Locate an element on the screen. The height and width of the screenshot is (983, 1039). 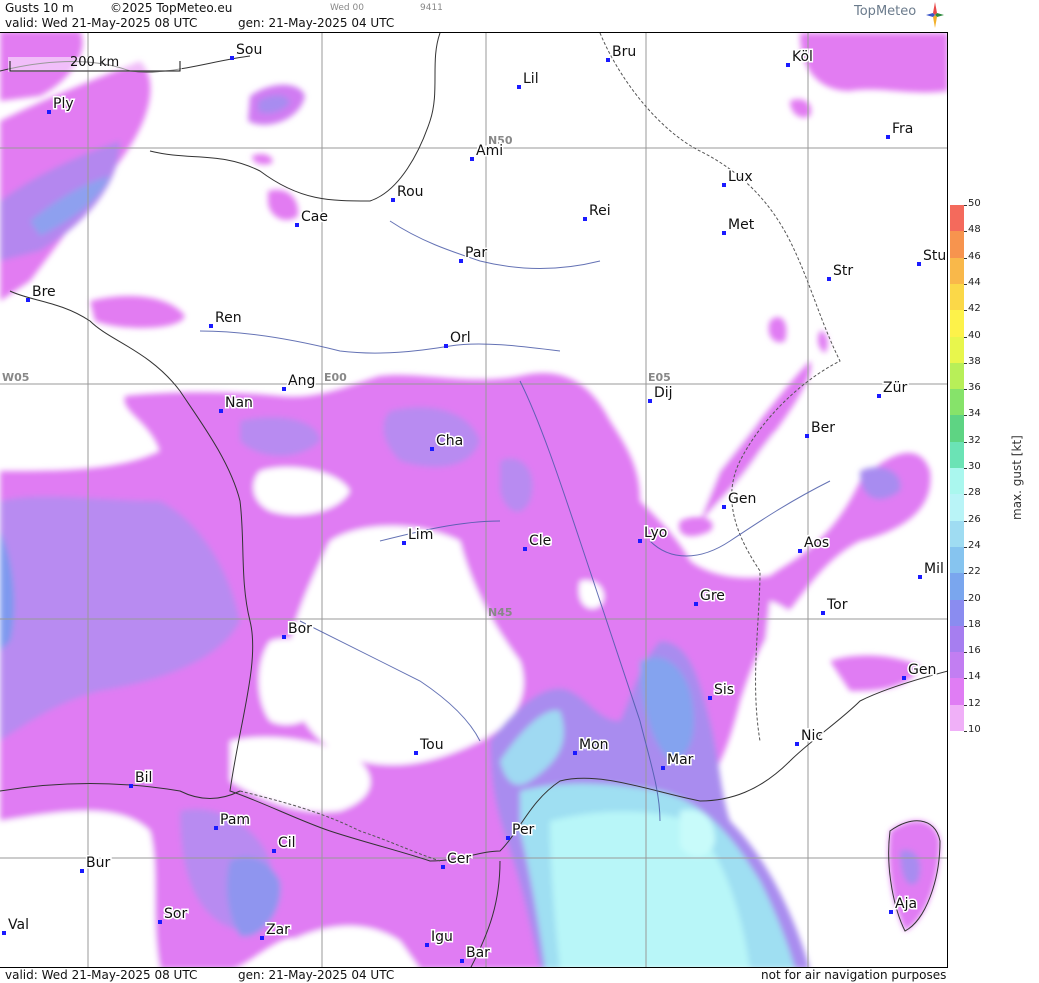
city-marker: Stu is located at coordinates (932, 256).